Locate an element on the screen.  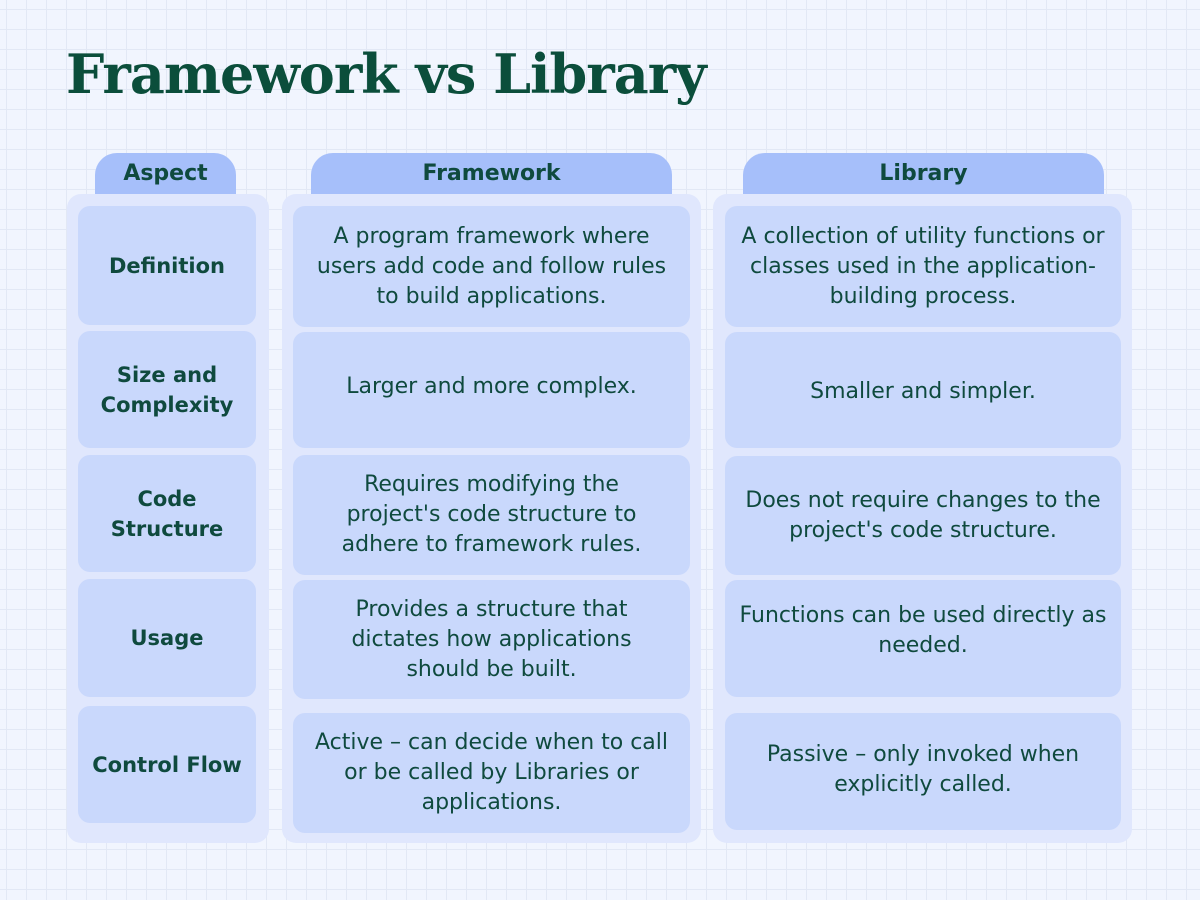
framework-cell-size-complexity: Larger and more complex. is located at coordinates (491, 390).